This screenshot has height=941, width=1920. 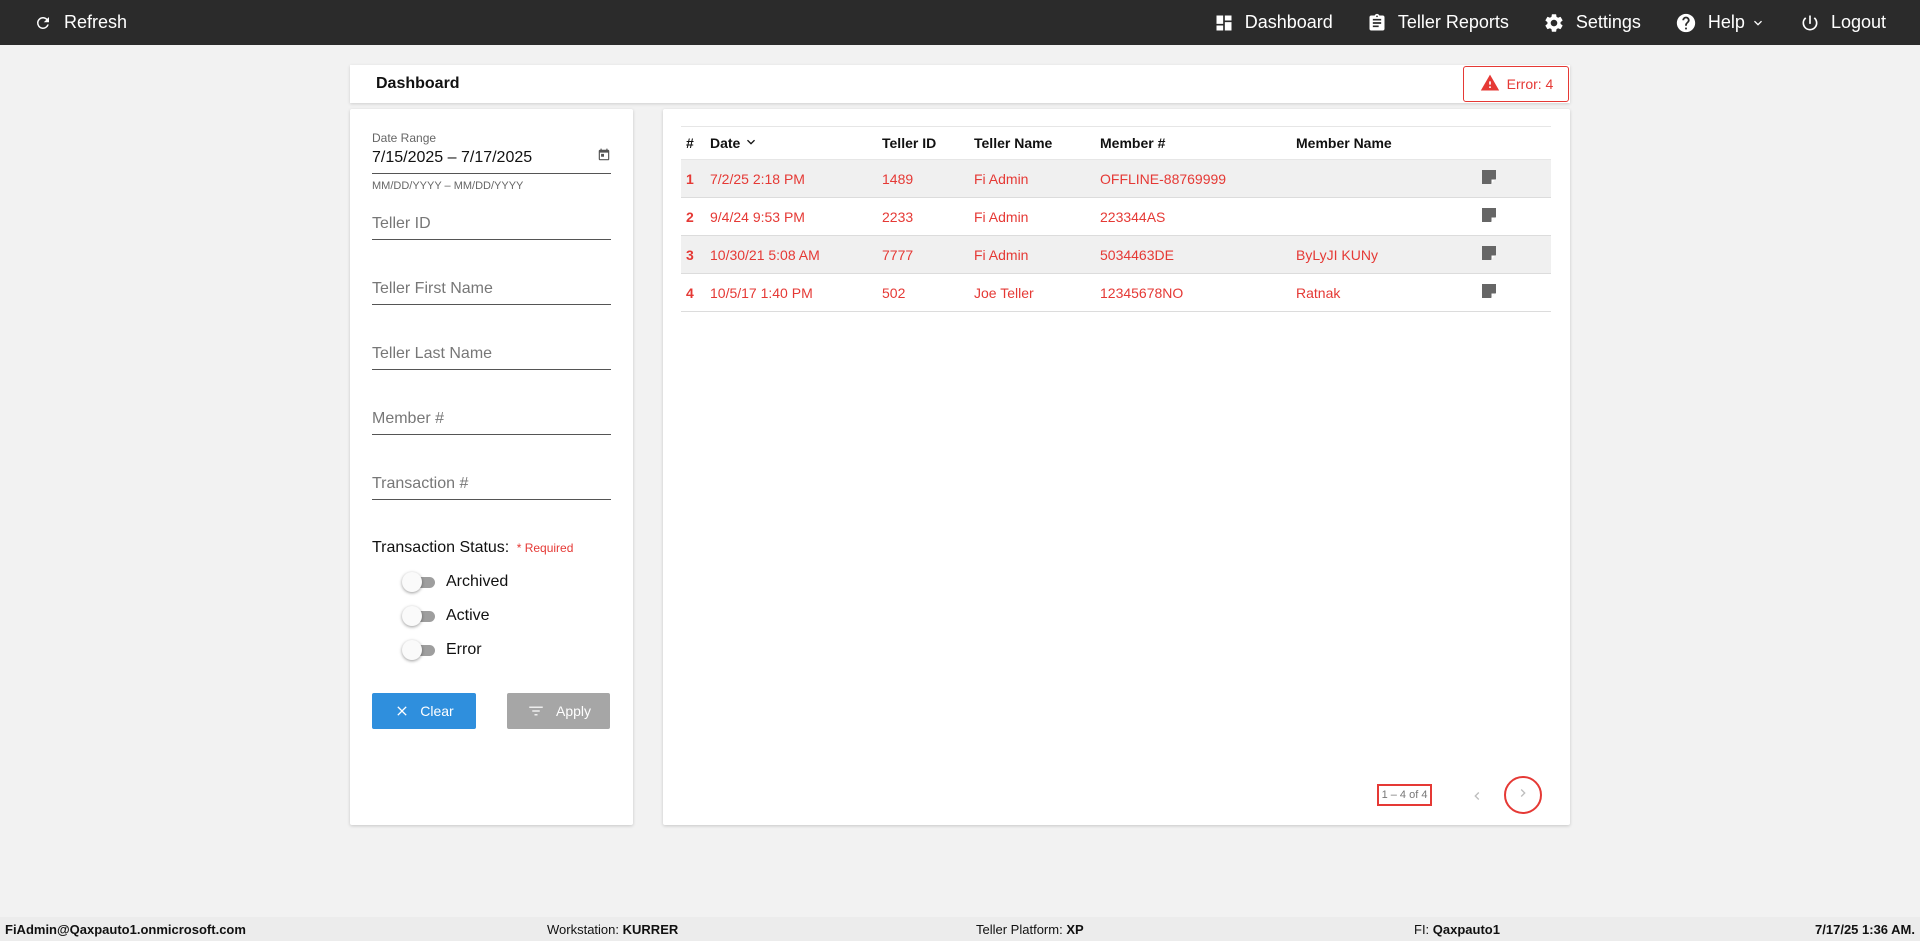 I want to click on row-number: 3, so click(x=695, y=254).